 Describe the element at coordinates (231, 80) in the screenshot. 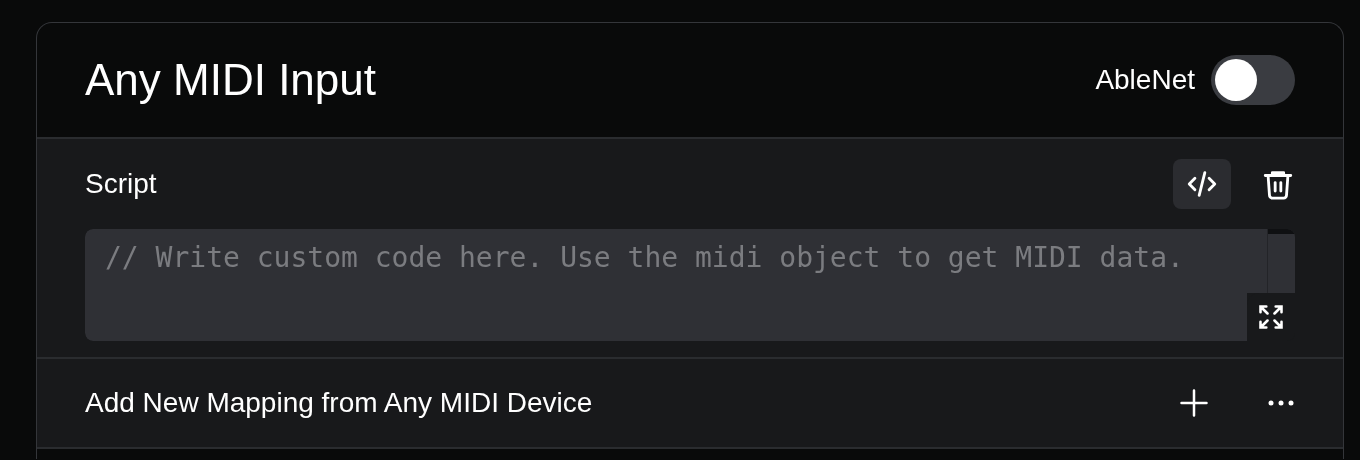

I see `card-title: Any MIDI Input` at that location.